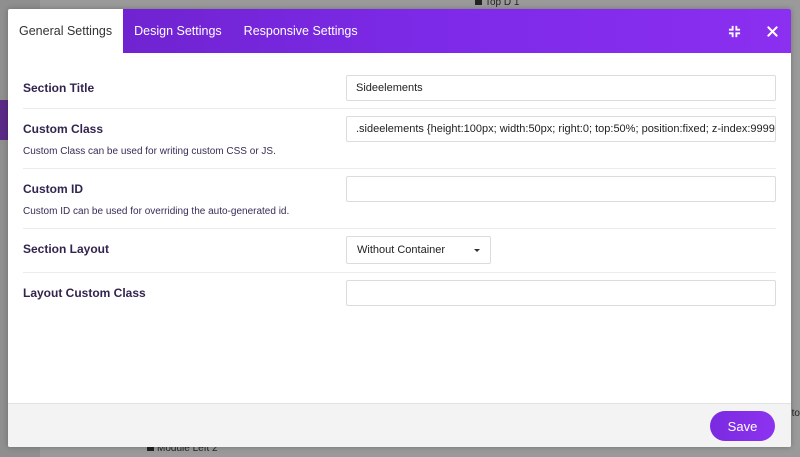 The height and width of the screenshot is (457, 800). Describe the element at coordinates (53, 189) in the screenshot. I see `custom-id-label: Custom ID` at that location.